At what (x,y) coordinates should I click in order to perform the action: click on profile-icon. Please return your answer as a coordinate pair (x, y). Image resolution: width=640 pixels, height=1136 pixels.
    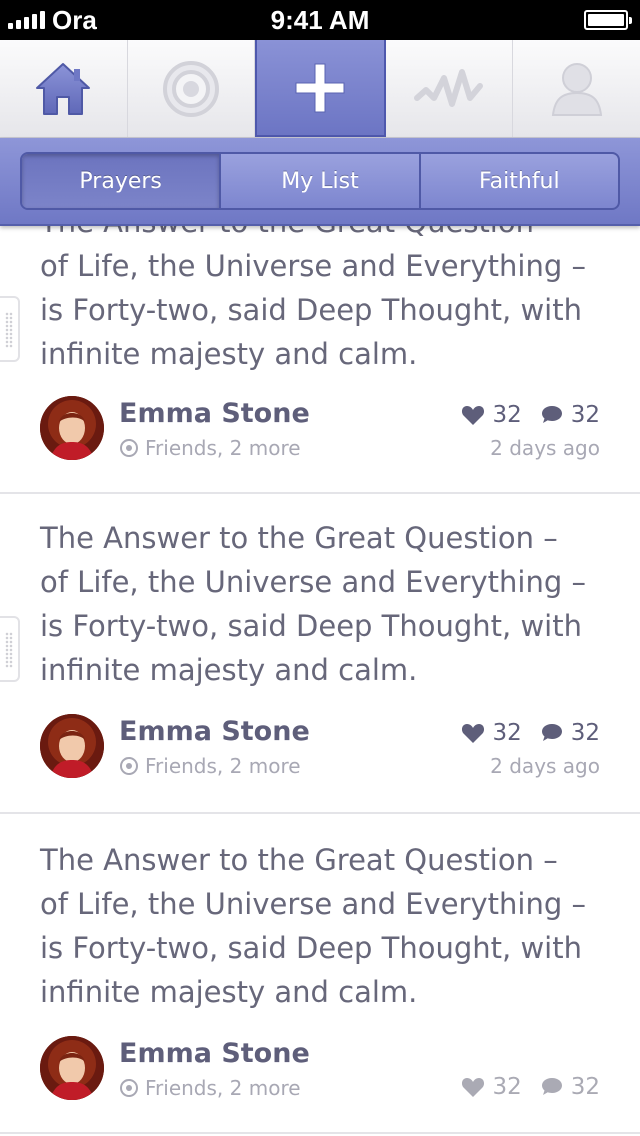
    Looking at the image, I should click on (576, 89).